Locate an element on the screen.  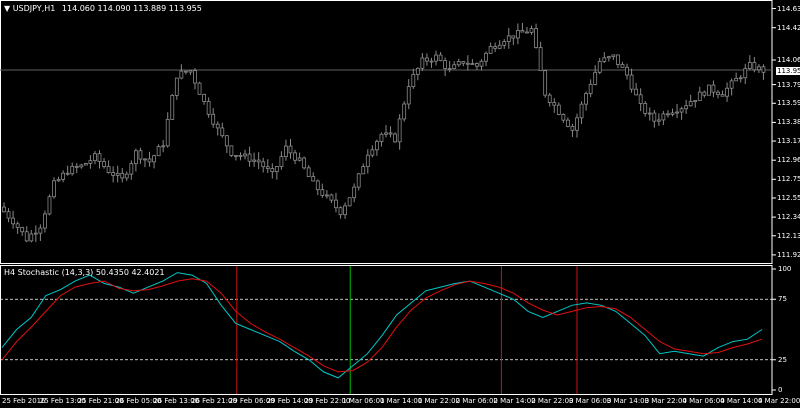
dropdown-triangle-icon: ▼ is located at coordinates (7, 8).